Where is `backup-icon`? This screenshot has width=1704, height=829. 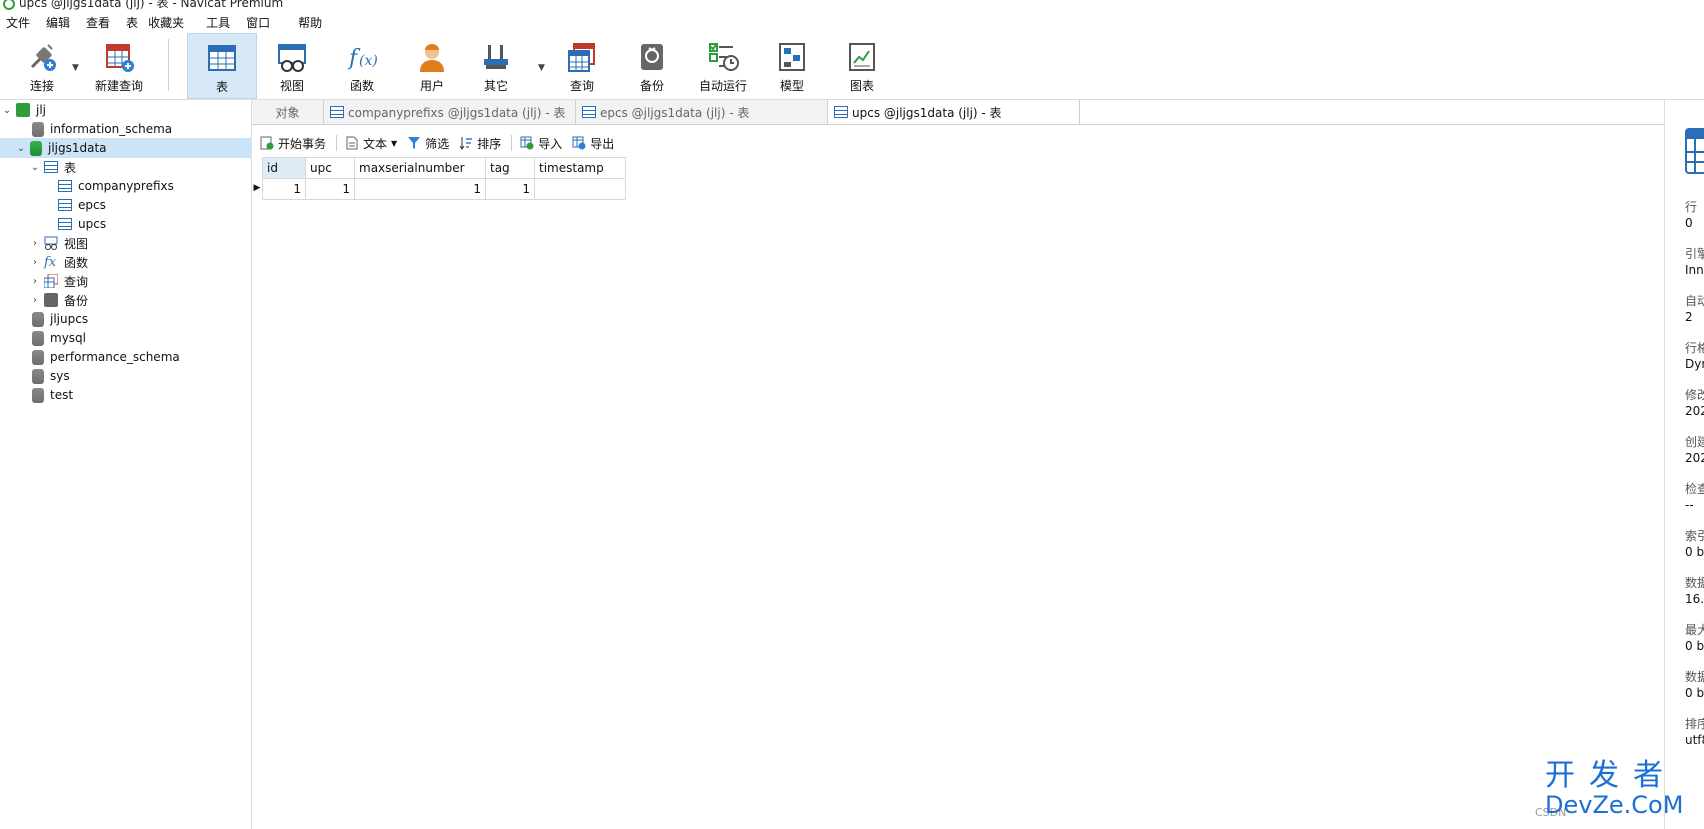
backup-icon is located at coordinates (51, 300).